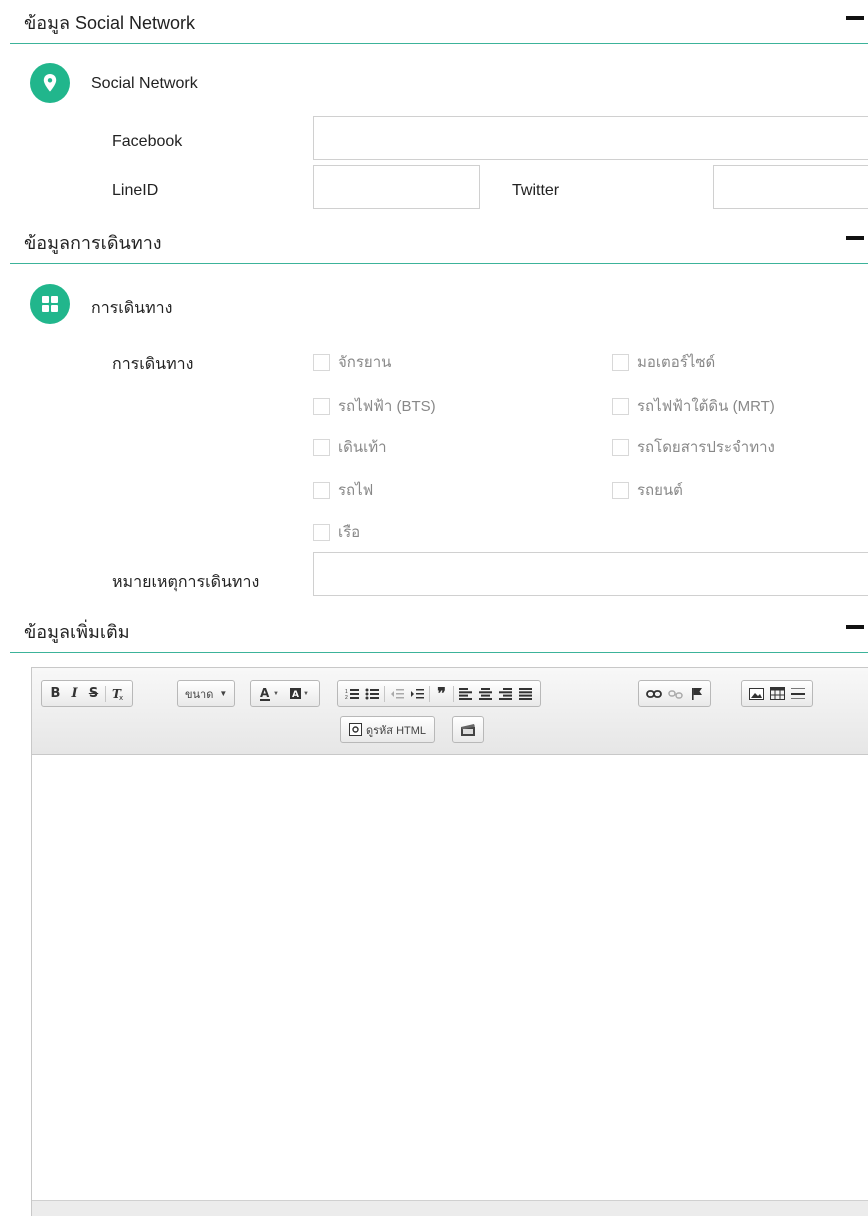 This screenshot has height=1216, width=868. Describe the element at coordinates (396, 730) in the screenshot. I see `view-source-label: ดูรหัส HTML` at that location.